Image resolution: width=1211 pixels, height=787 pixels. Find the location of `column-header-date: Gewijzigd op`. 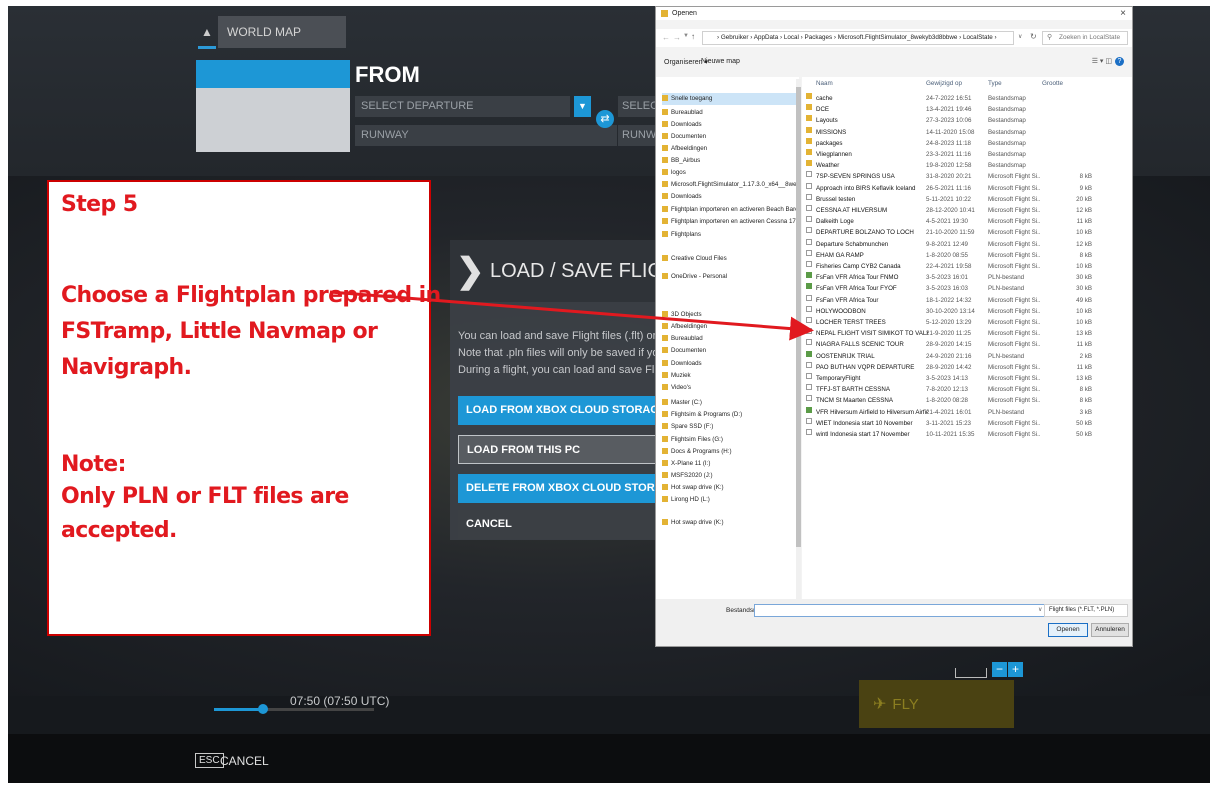

column-header-date: Gewijzigd op is located at coordinates (944, 83).